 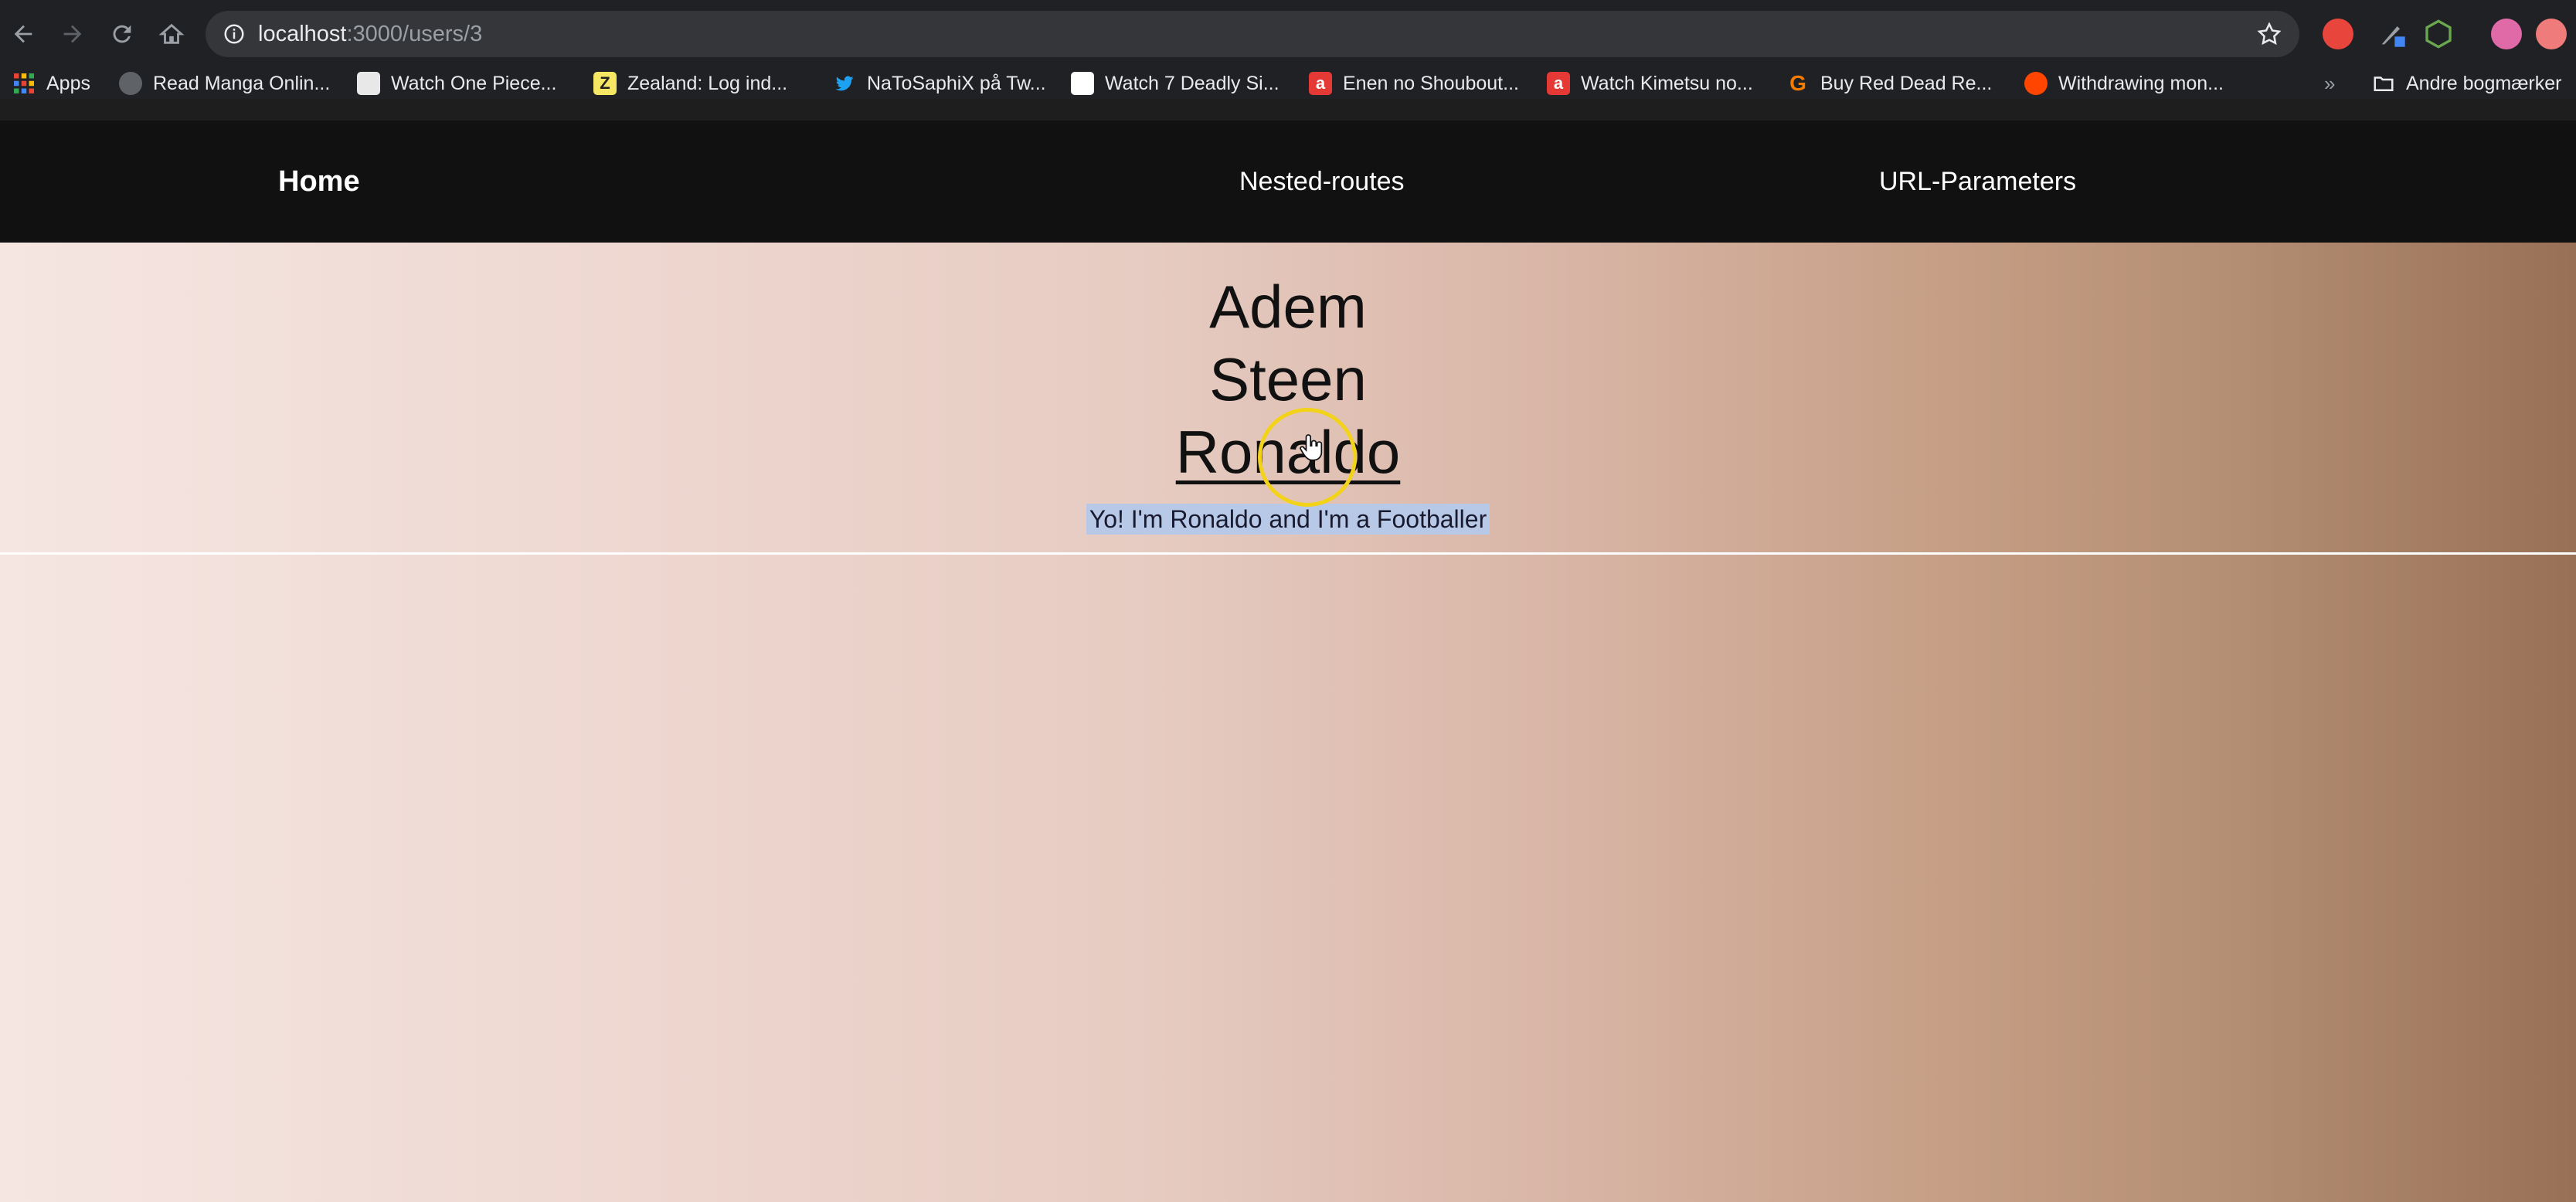 I want to click on browser-toolbar: localhost:3000/users/3, so click(x=1288, y=34).